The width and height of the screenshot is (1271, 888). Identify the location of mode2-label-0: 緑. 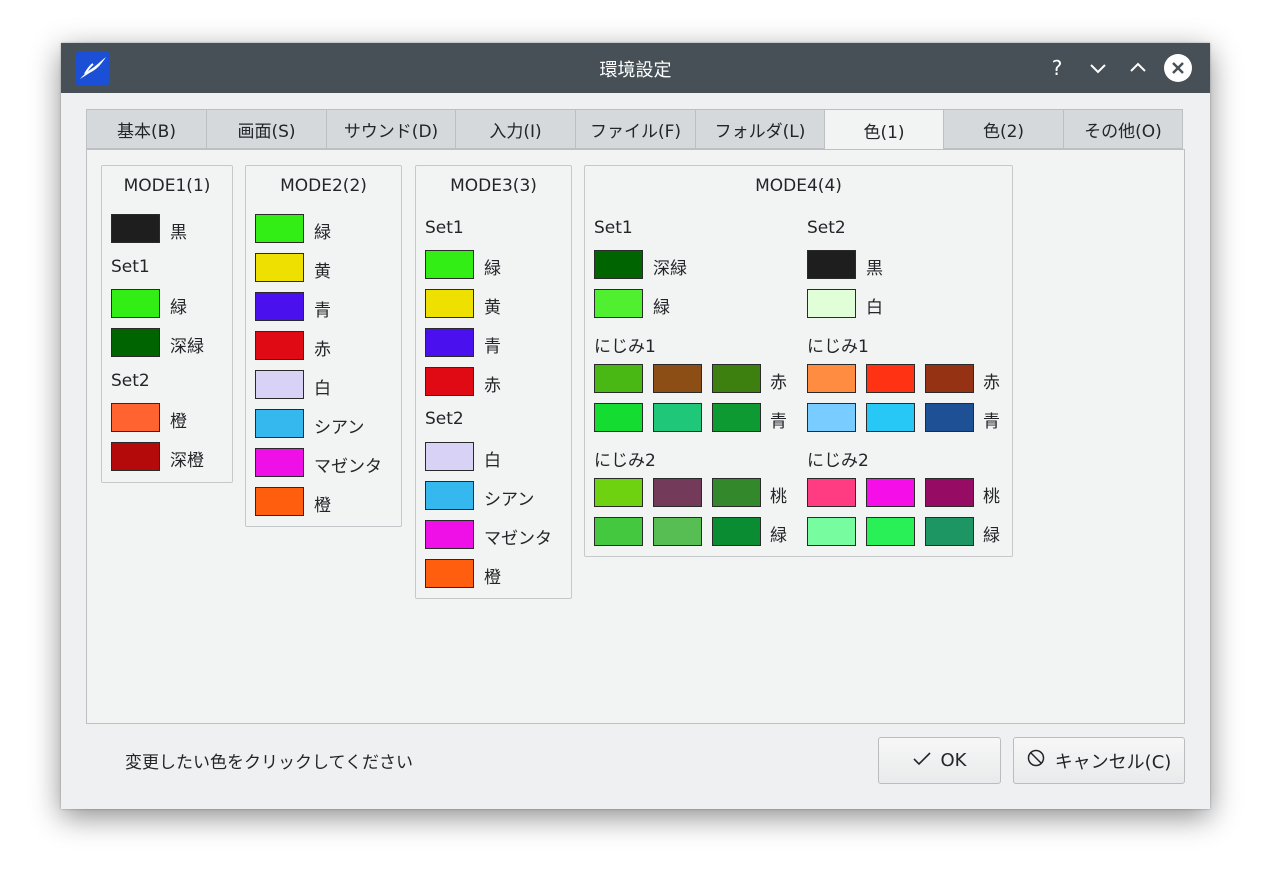
(322, 233).